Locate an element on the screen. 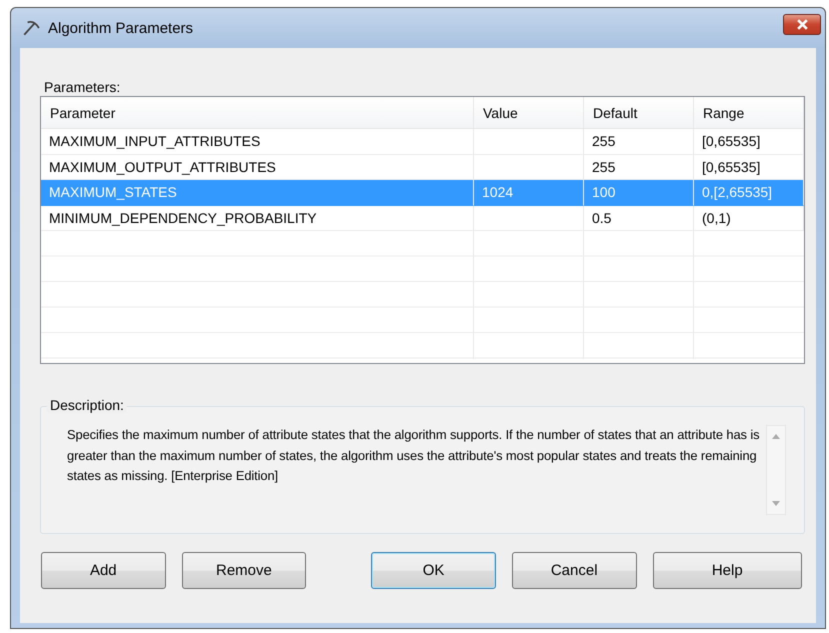 The height and width of the screenshot is (633, 829). table-cell: 100 is located at coordinates (604, 192).